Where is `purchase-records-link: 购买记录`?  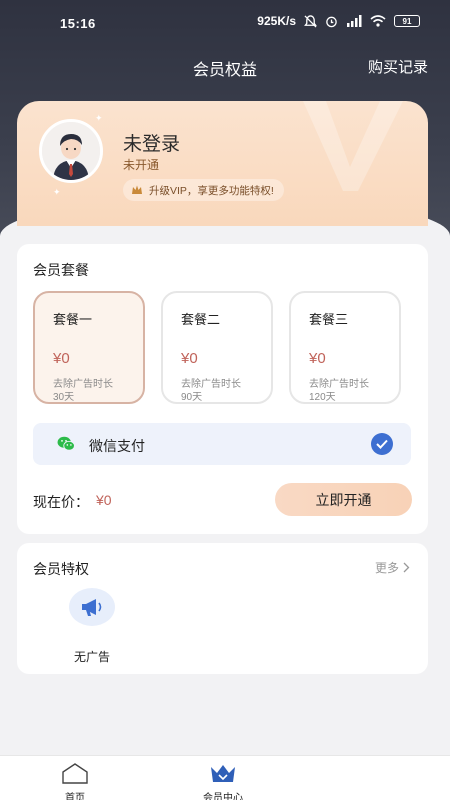
purchase-records-link: 购买记录 is located at coordinates (398, 66).